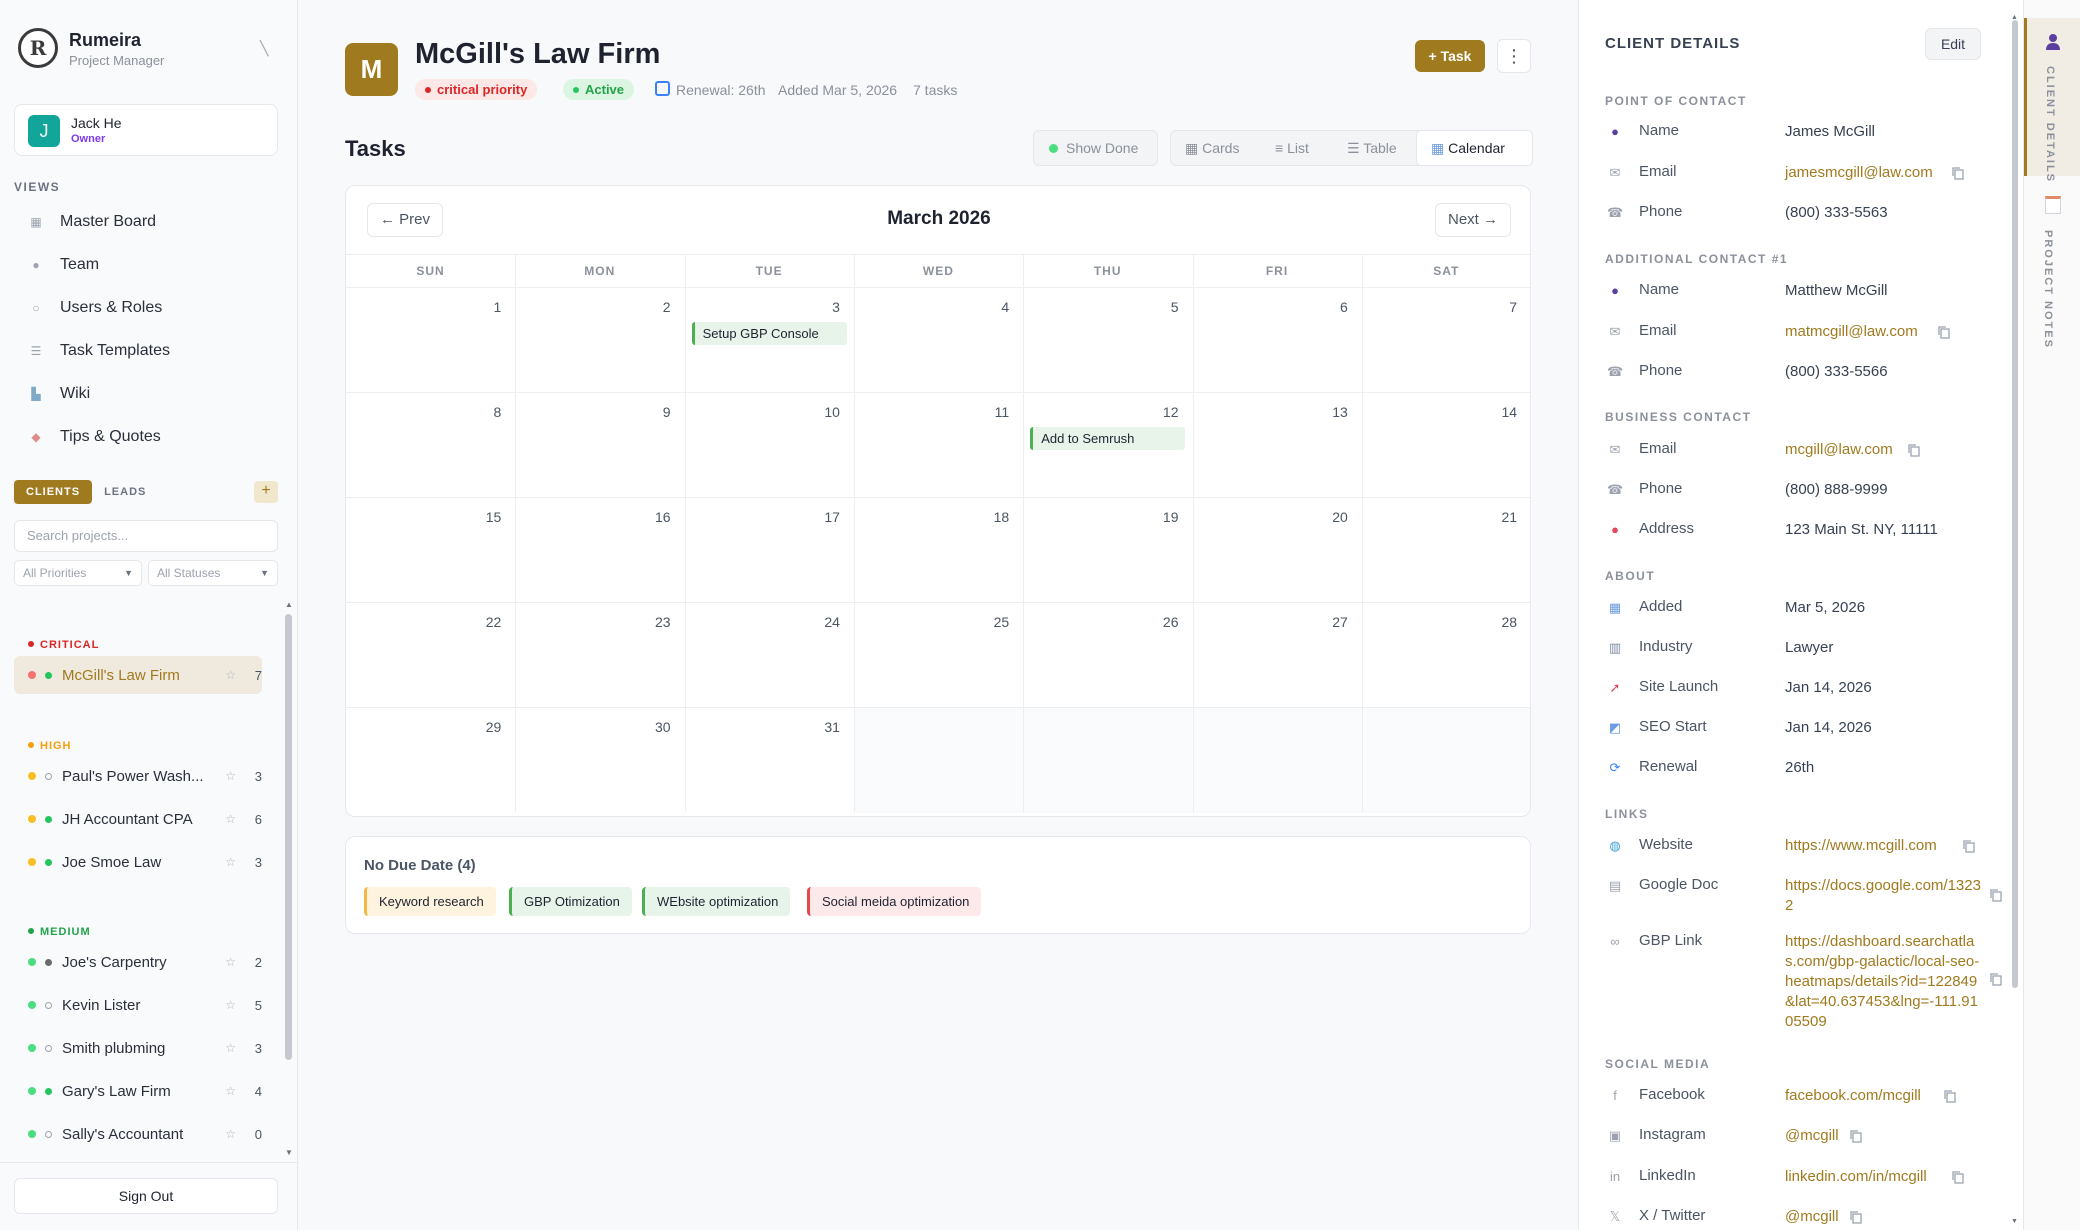  What do you see at coordinates (138, 962) in the screenshot?
I see `project-item: Joe's Carpentry ☆ 2` at bounding box center [138, 962].